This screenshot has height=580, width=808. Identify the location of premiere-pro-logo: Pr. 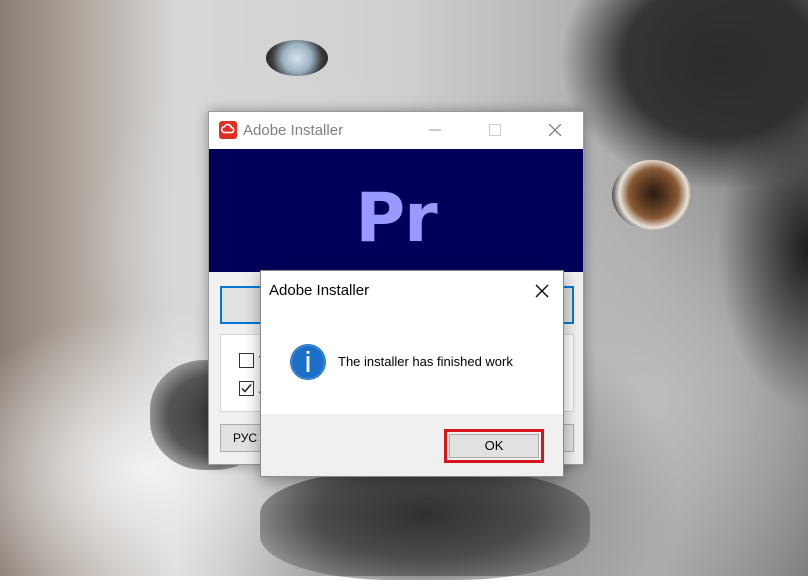
(396, 218).